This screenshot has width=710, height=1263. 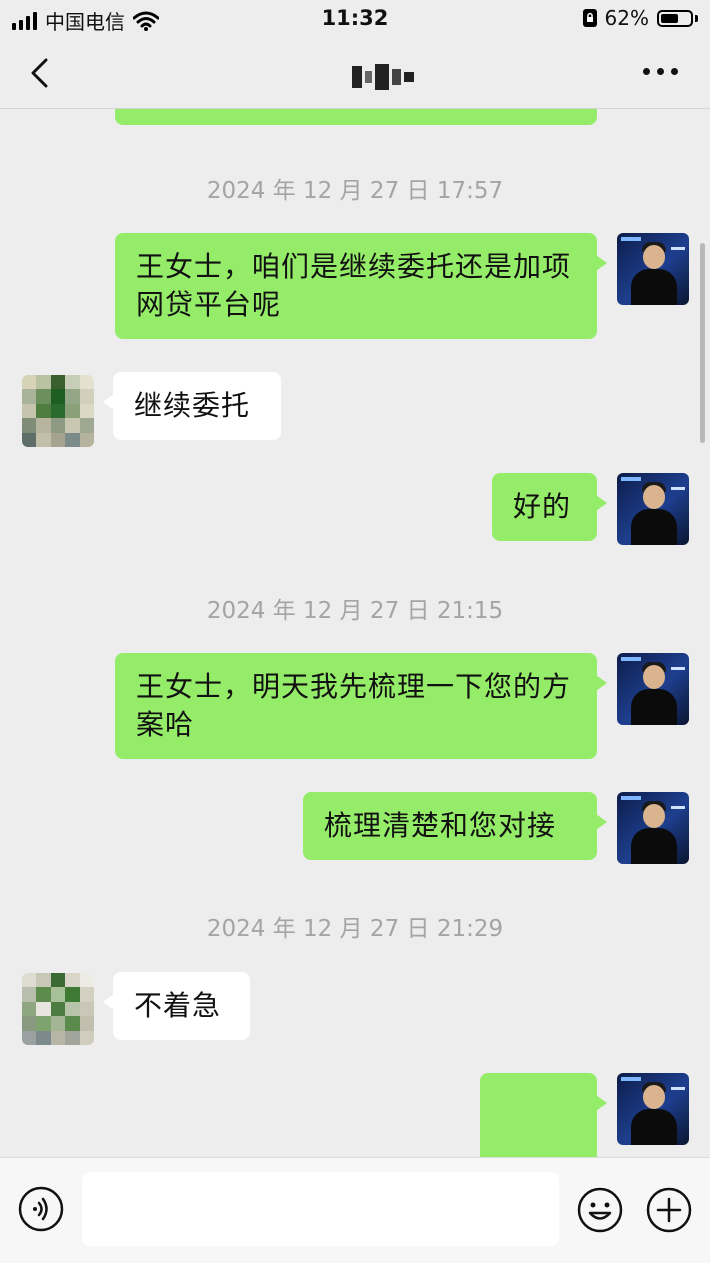 I want to click on received-message-bubble: 不着急, so click(x=176, y=1006).